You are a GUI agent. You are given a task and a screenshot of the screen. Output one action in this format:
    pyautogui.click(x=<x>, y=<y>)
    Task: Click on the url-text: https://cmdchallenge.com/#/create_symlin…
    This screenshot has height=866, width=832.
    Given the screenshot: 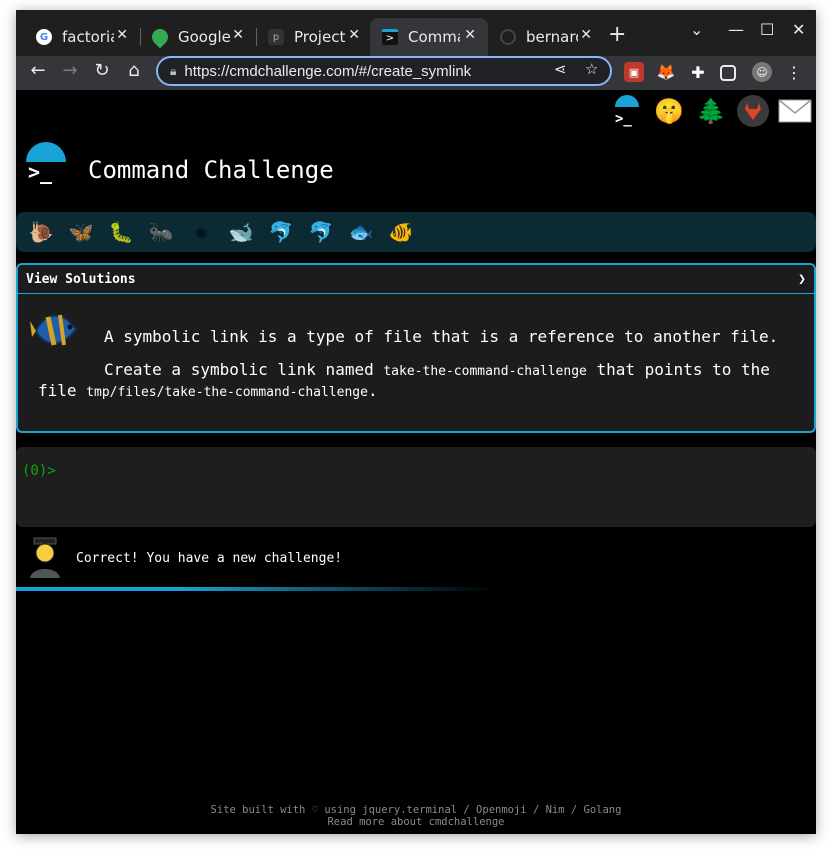 What is the action you would take?
    pyautogui.click(x=327, y=71)
    